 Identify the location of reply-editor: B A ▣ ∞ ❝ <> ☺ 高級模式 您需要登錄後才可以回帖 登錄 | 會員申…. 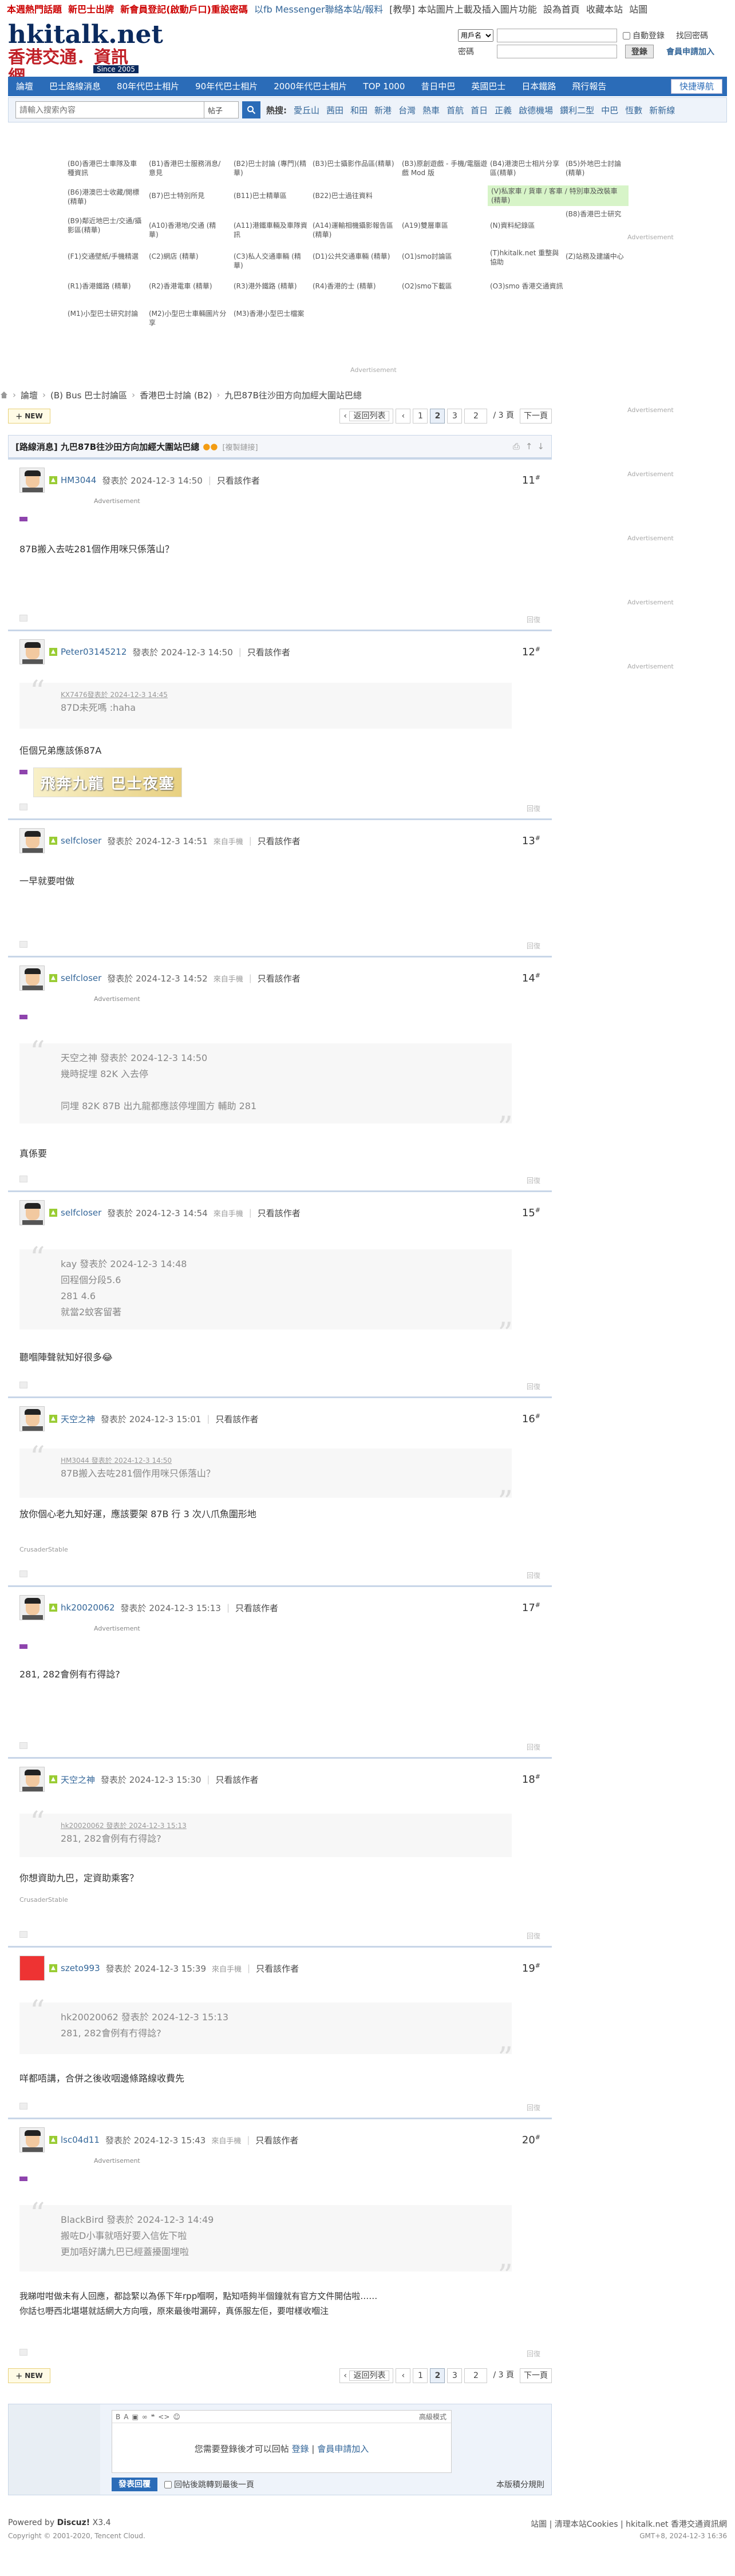
(282, 2441).